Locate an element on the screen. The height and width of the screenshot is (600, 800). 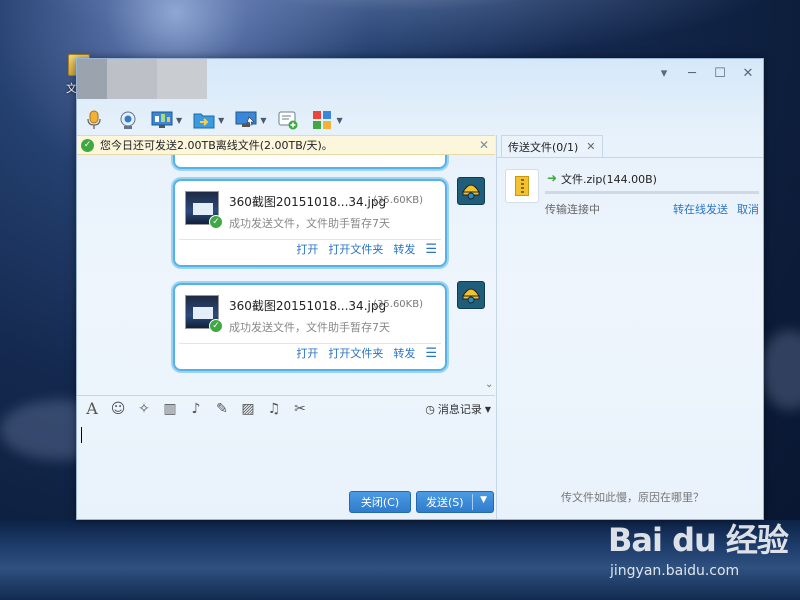
message-input is located at coordinates (286, 454).